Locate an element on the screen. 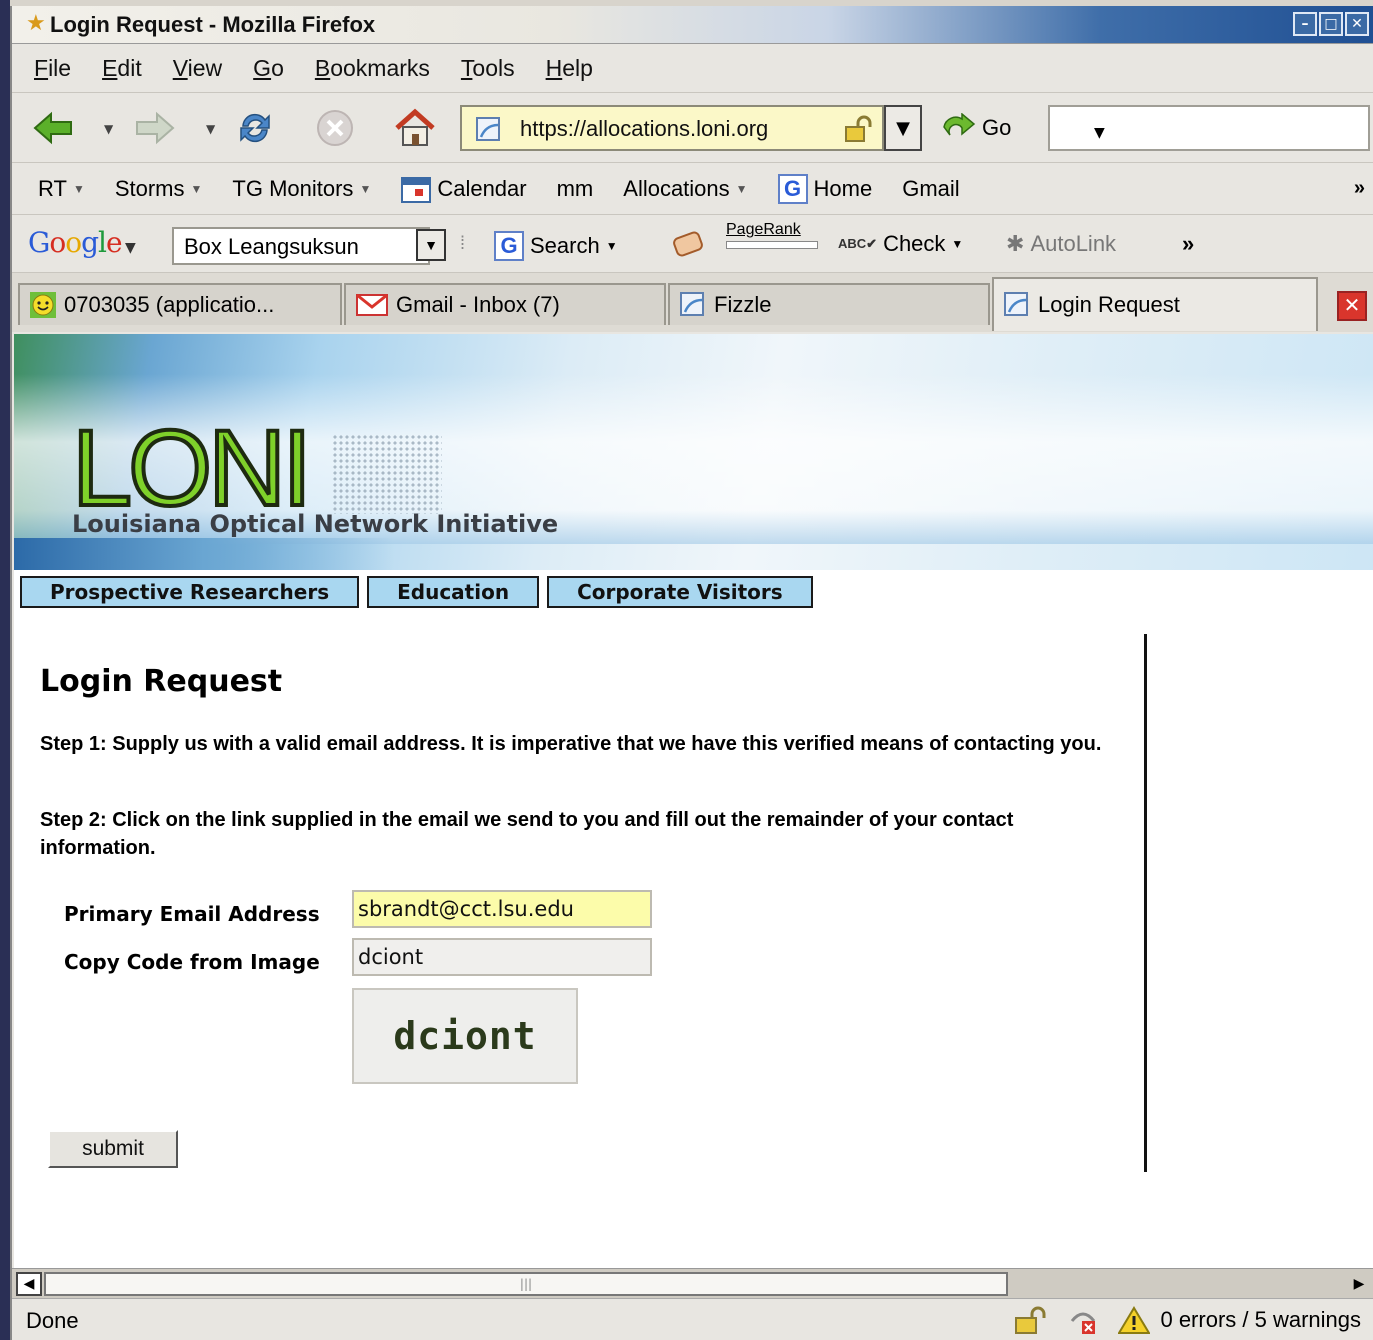 The width and height of the screenshot is (1373, 1340). search-dropdown-icon: ▼ is located at coordinates (1099, 133).